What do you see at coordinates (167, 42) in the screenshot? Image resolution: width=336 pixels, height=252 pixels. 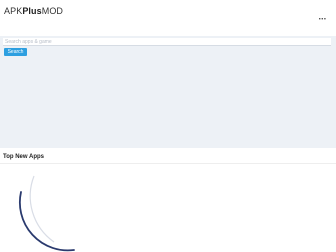 I see `search-input` at bounding box center [167, 42].